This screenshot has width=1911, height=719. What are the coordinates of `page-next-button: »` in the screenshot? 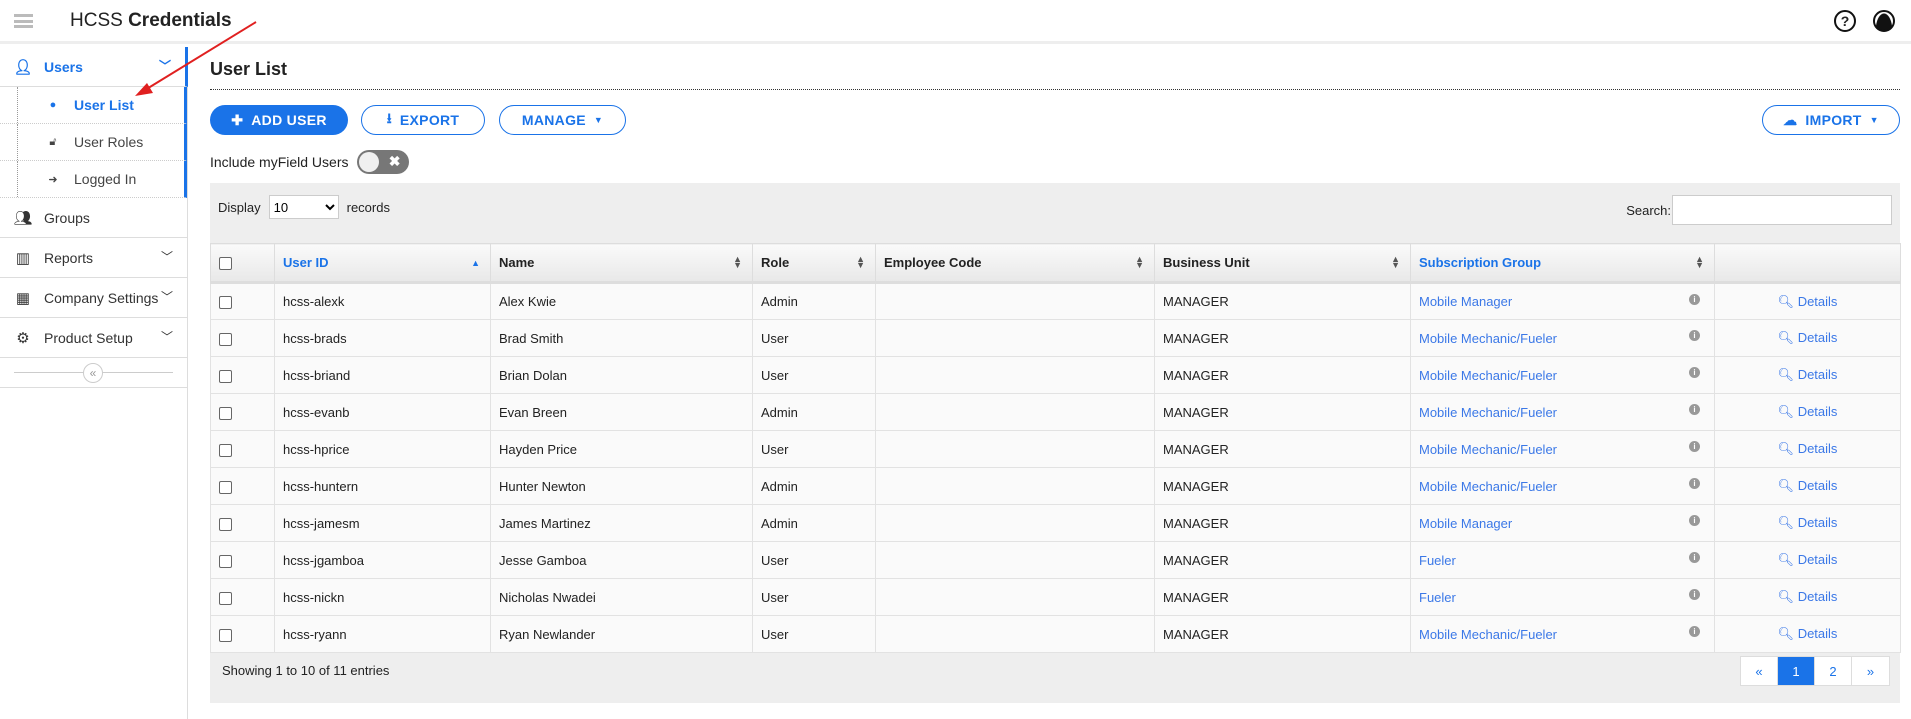 It's located at (1870, 671).